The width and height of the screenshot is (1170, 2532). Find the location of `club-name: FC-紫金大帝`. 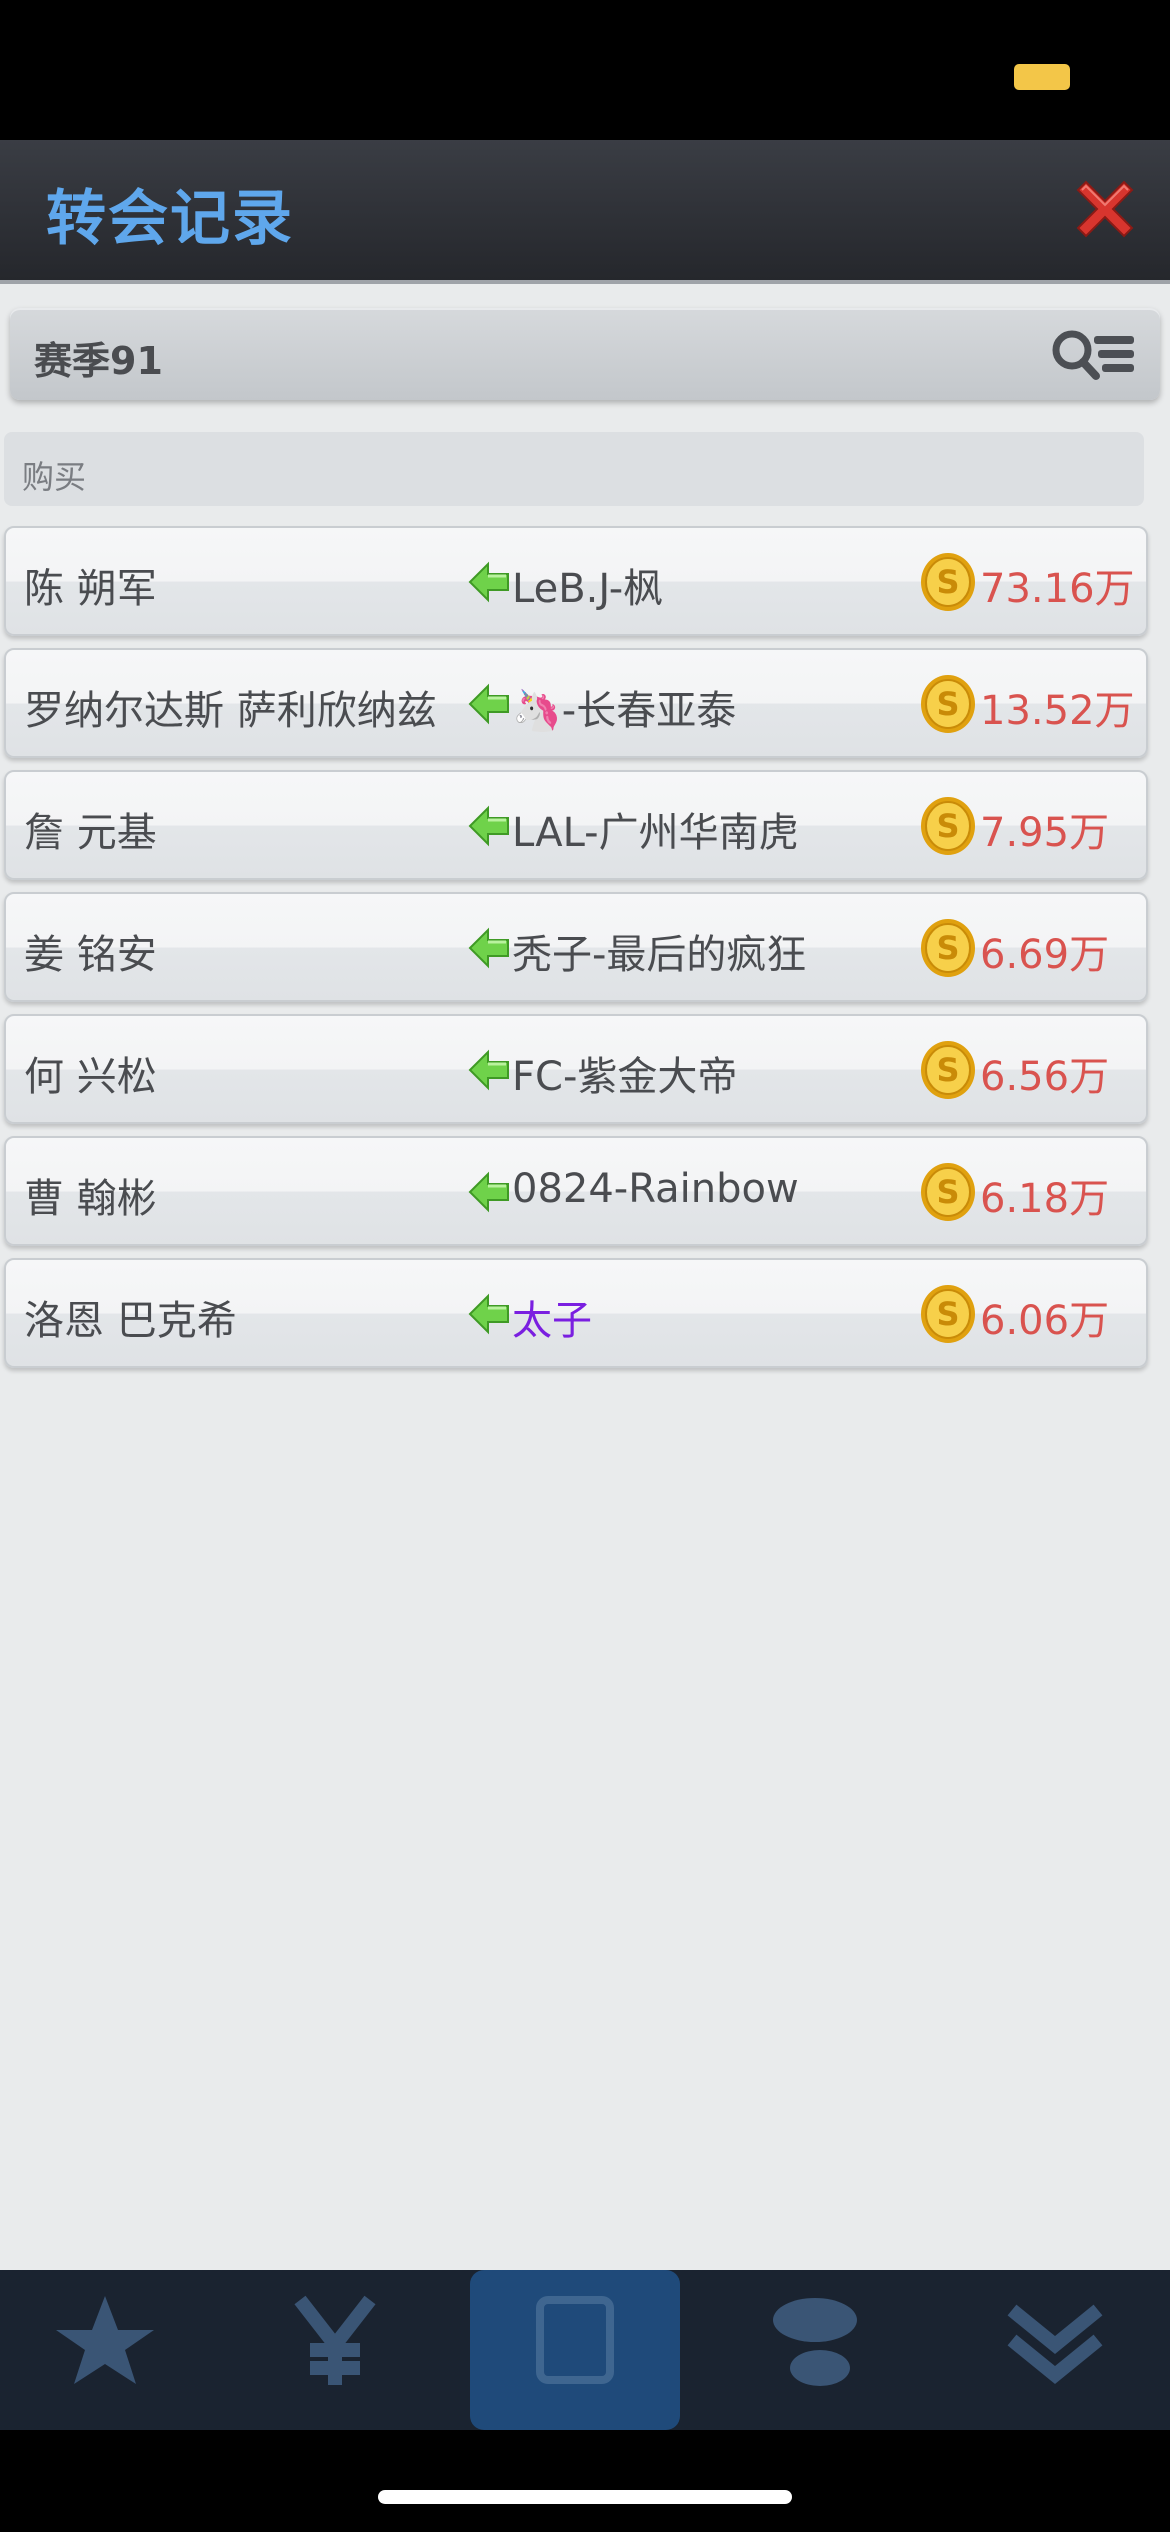

club-name: FC-紫金大帝 is located at coordinates (625, 1077).